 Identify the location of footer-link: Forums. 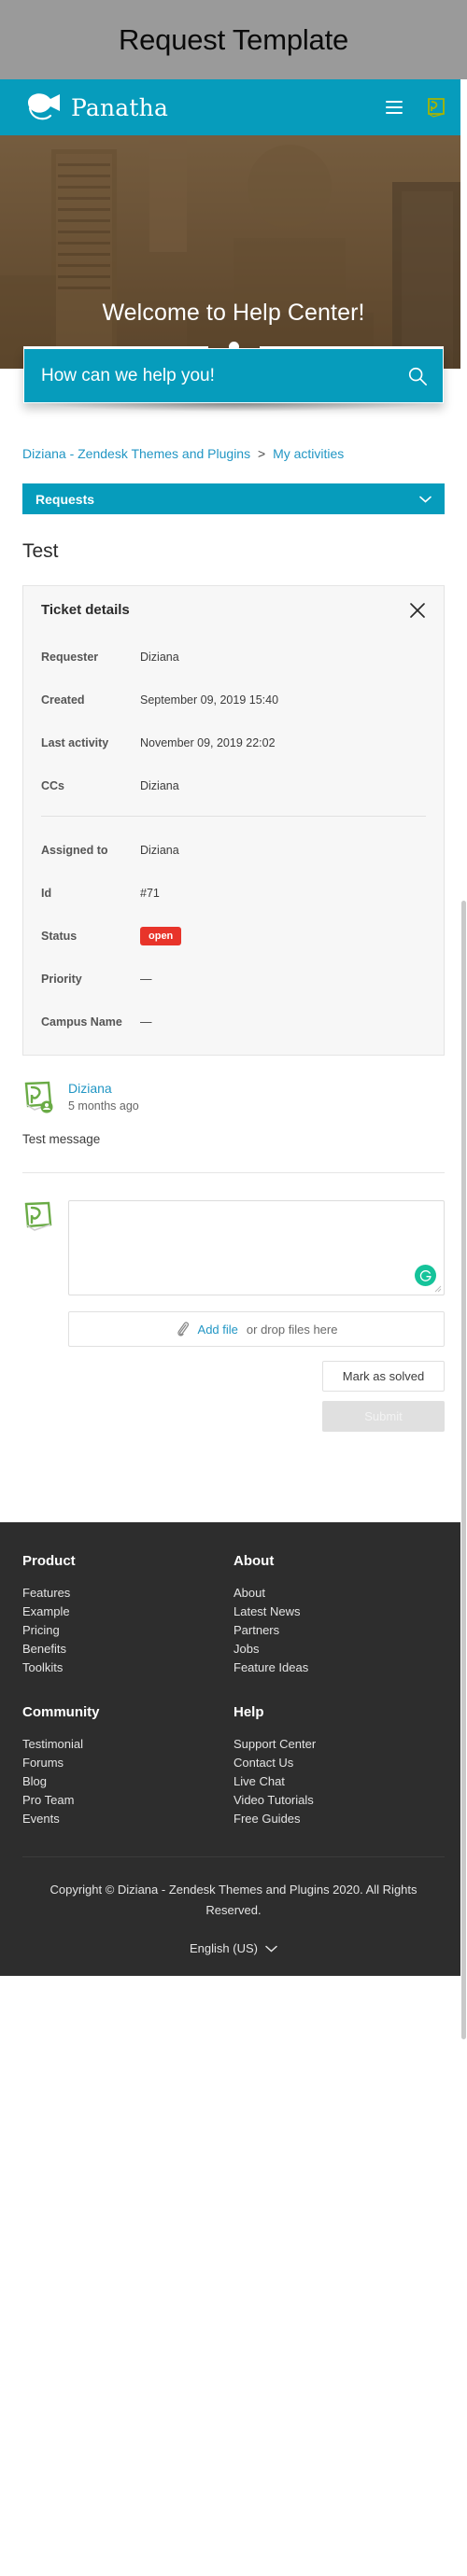
(128, 1763).